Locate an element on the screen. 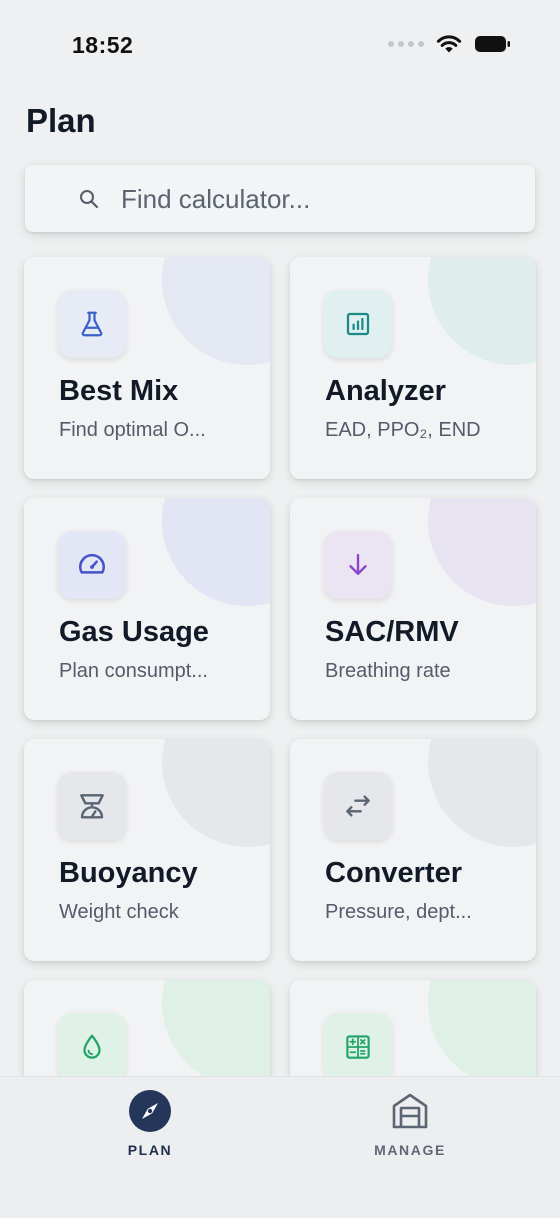 This screenshot has height=1218, width=560. scale-icon is located at coordinates (92, 806).